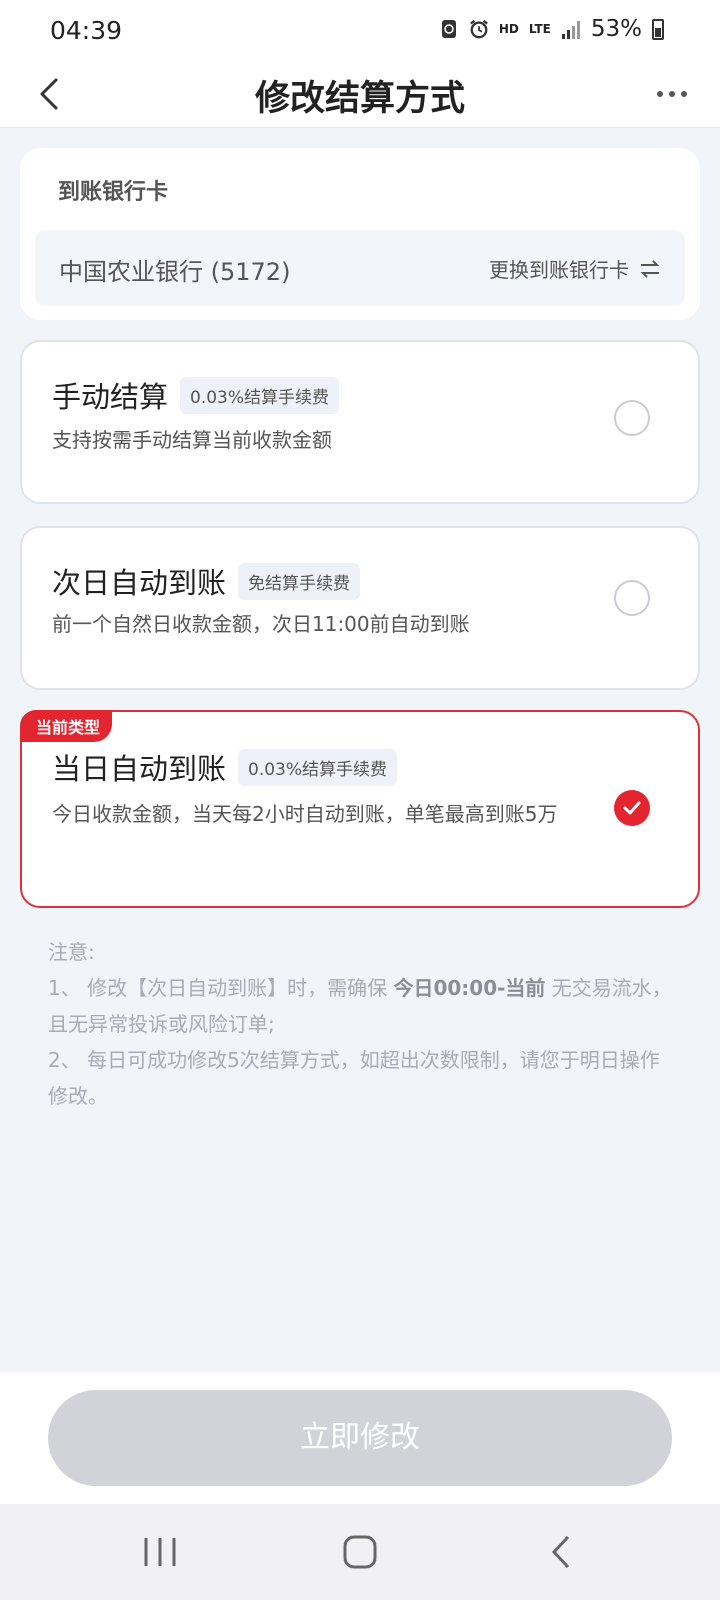 This screenshot has height=1600, width=720. What do you see at coordinates (360, 422) in the screenshot?
I see `option-manual-settlement: 手动结算 0.03%结算手续费 支持按需手动结算当前收款金额` at bounding box center [360, 422].